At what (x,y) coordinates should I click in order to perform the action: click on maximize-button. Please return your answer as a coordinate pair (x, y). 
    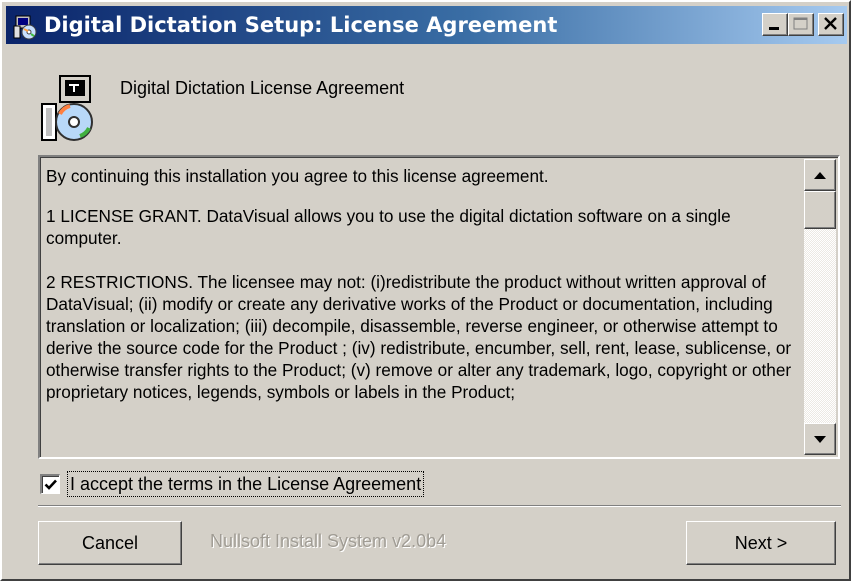
    Looking at the image, I should click on (801, 24).